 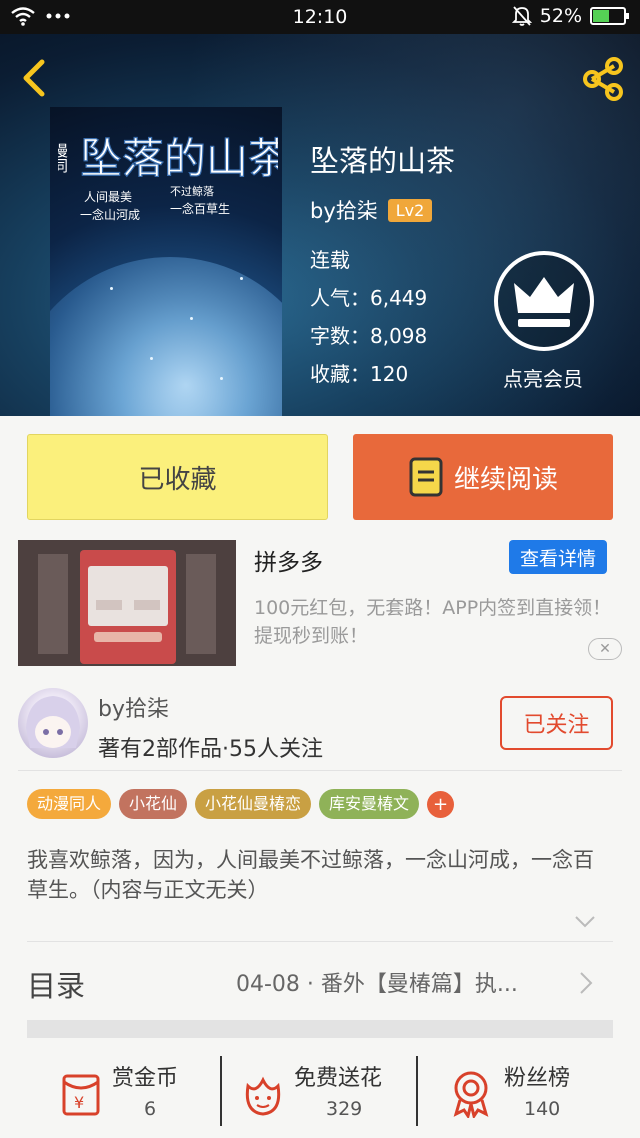 I want to click on collected-label: 已收藏, so click(x=177, y=479).